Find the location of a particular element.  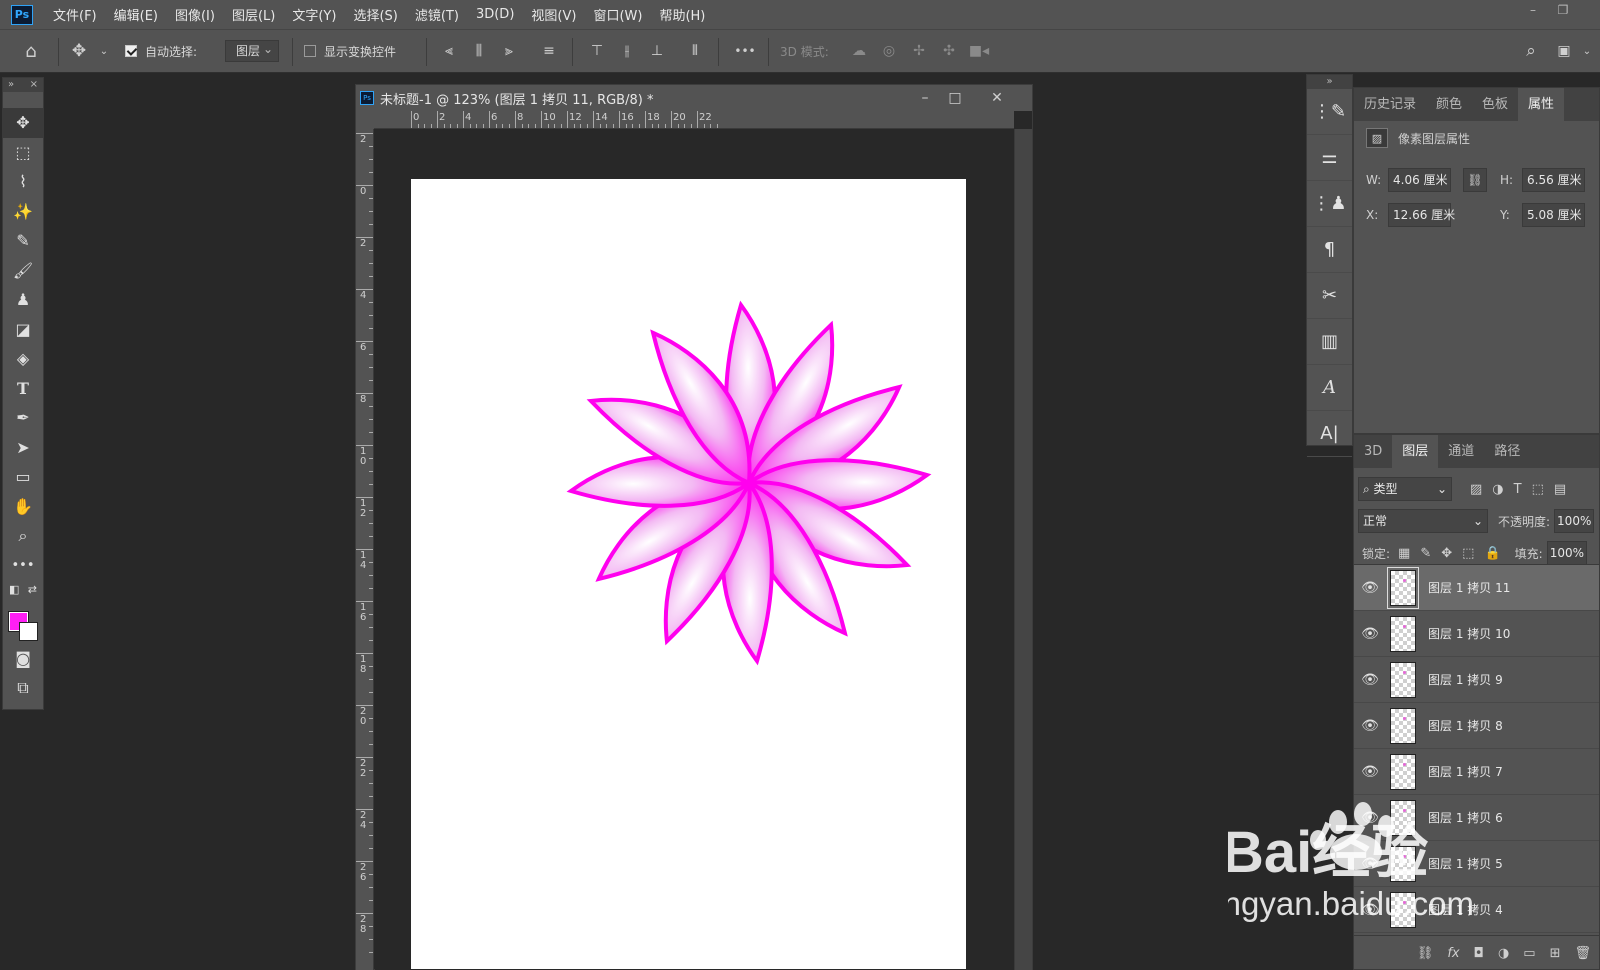

close-panel-icon: × is located at coordinates (34, 85).